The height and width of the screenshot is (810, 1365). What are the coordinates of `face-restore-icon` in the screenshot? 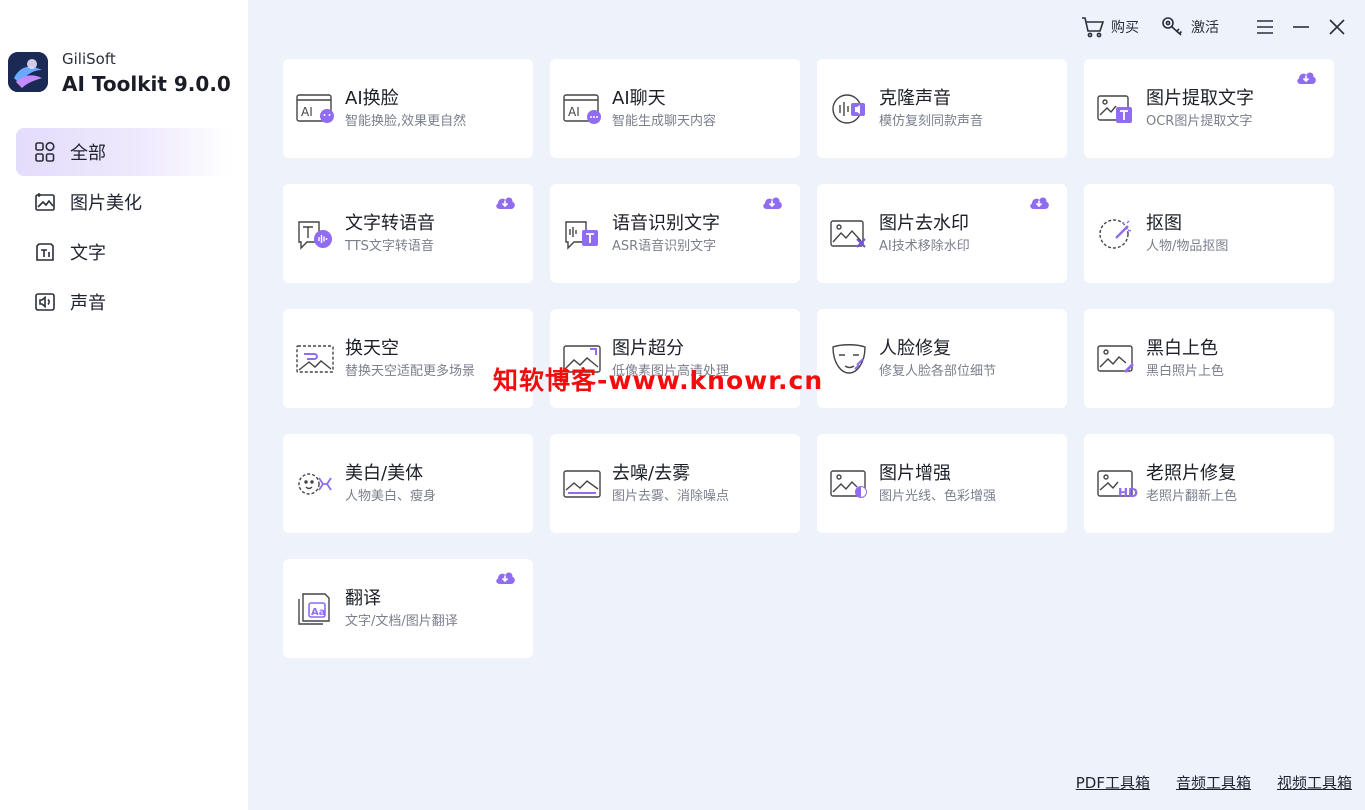 It's located at (850, 359).